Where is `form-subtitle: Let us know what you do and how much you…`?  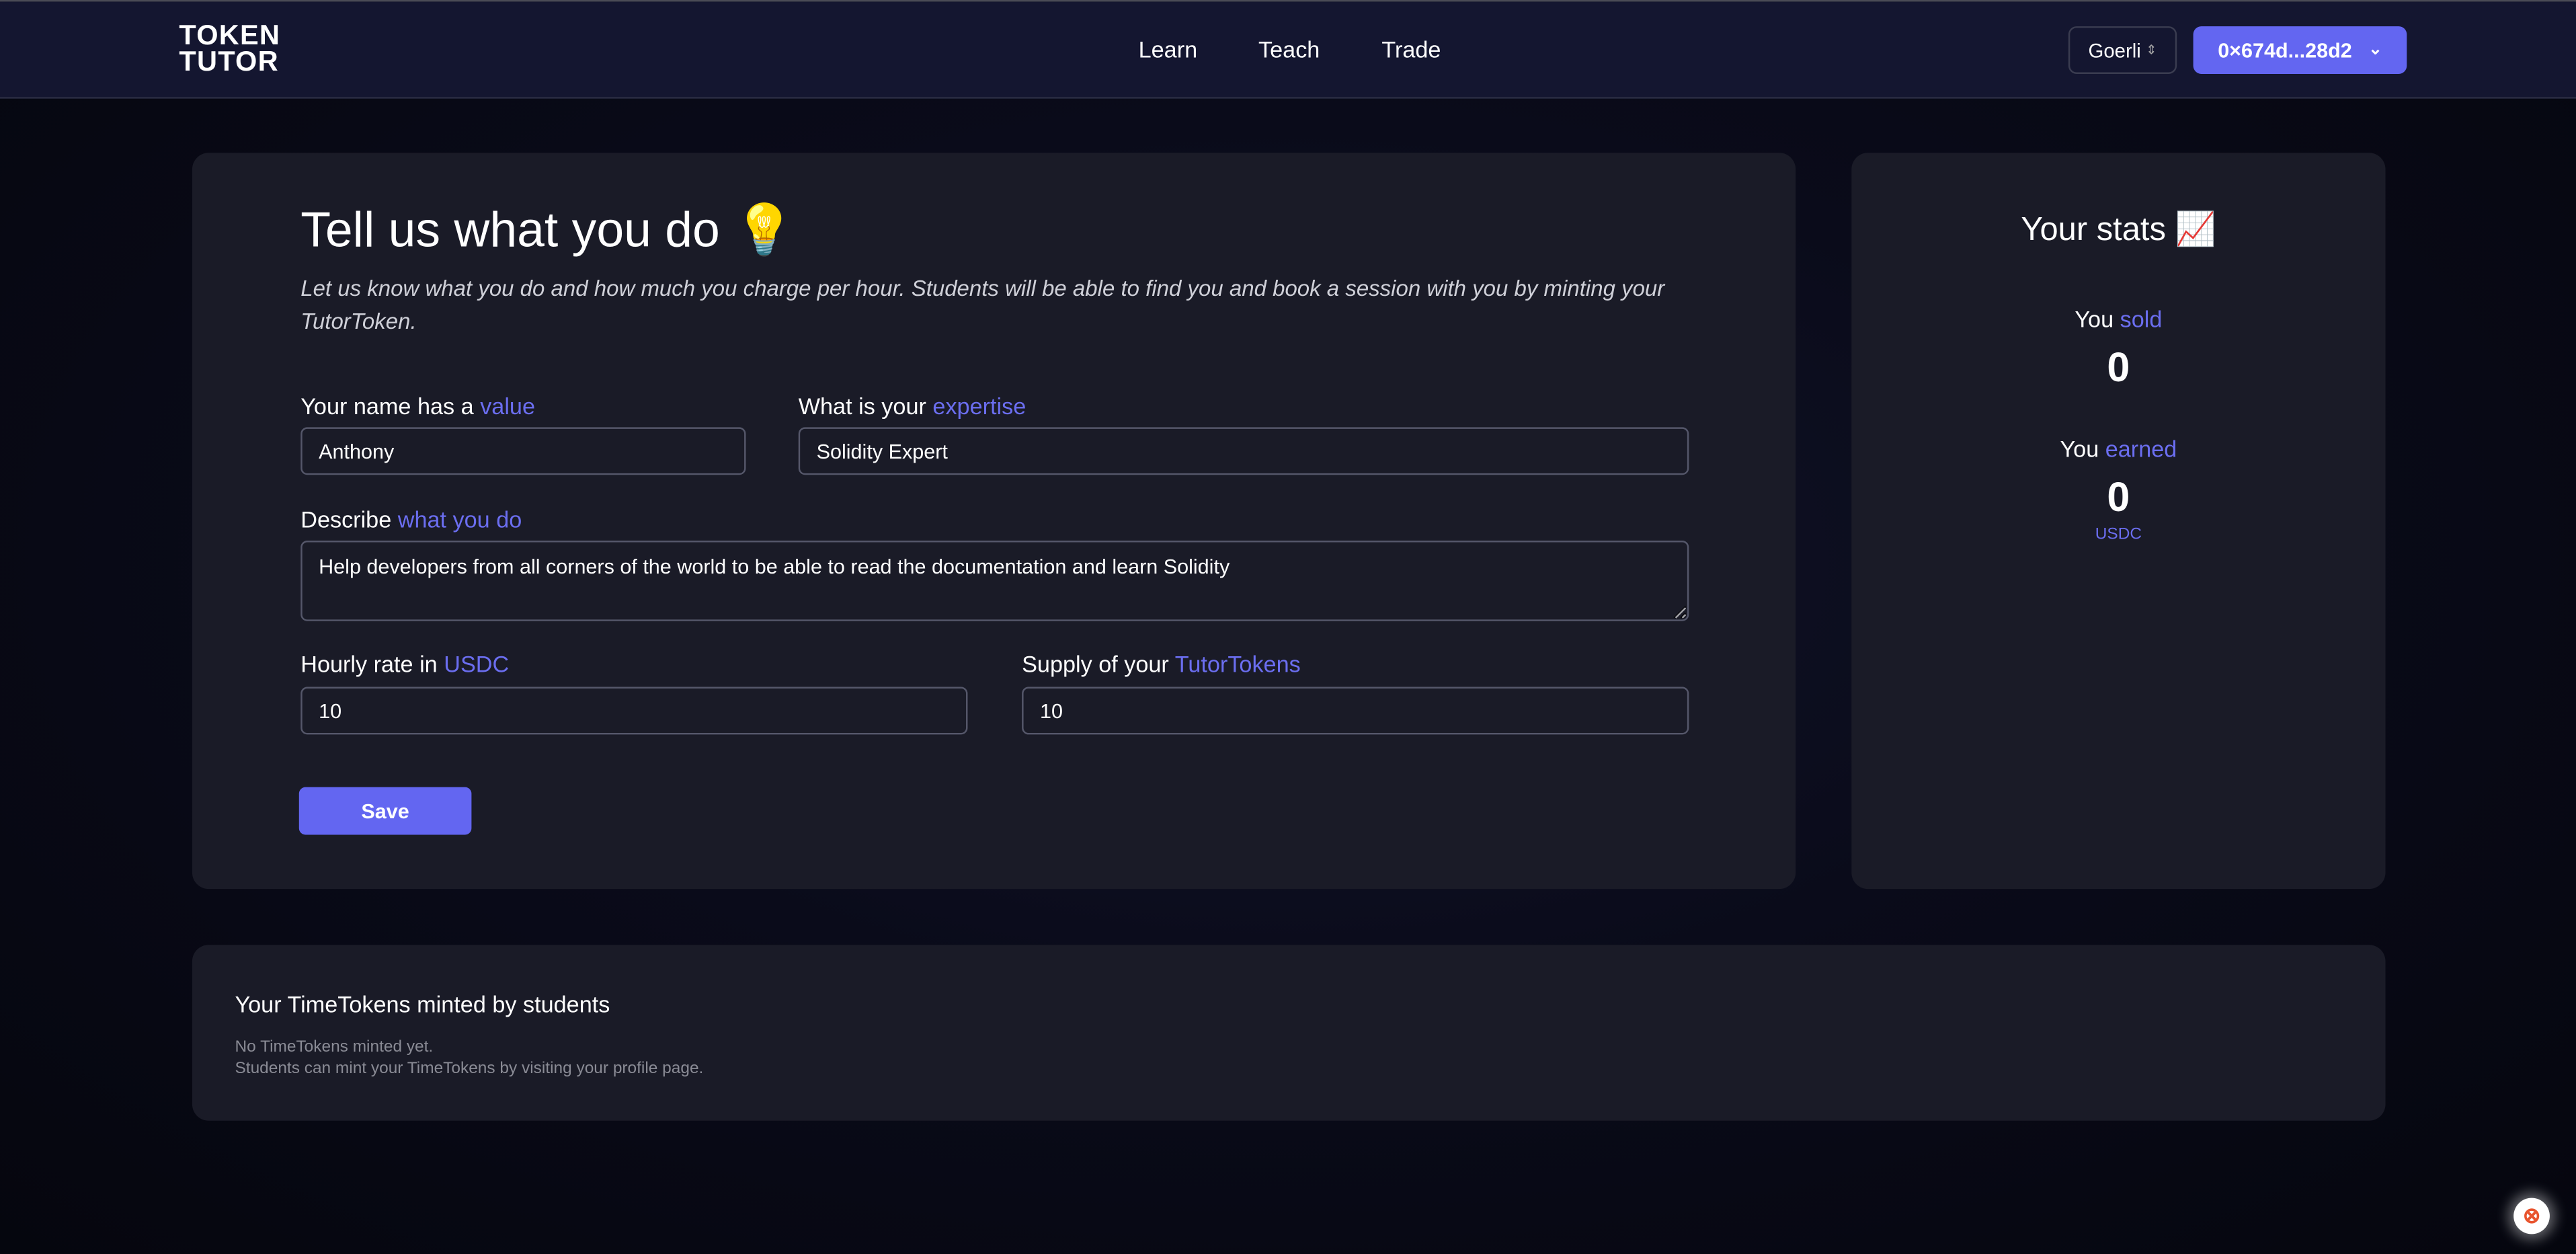 form-subtitle: Let us know what you do and how much you… is located at coordinates (982, 305).